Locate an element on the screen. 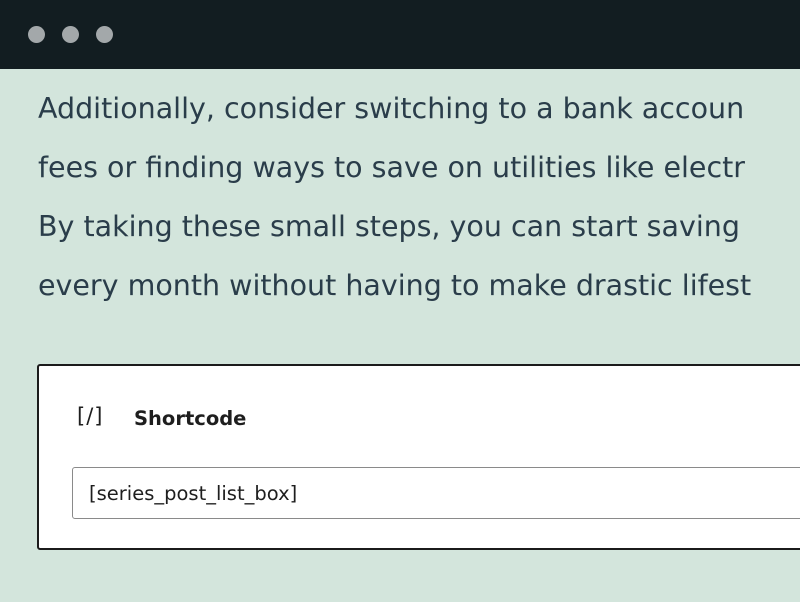  shortcode-icon: [/] is located at coordinates (90, 416).